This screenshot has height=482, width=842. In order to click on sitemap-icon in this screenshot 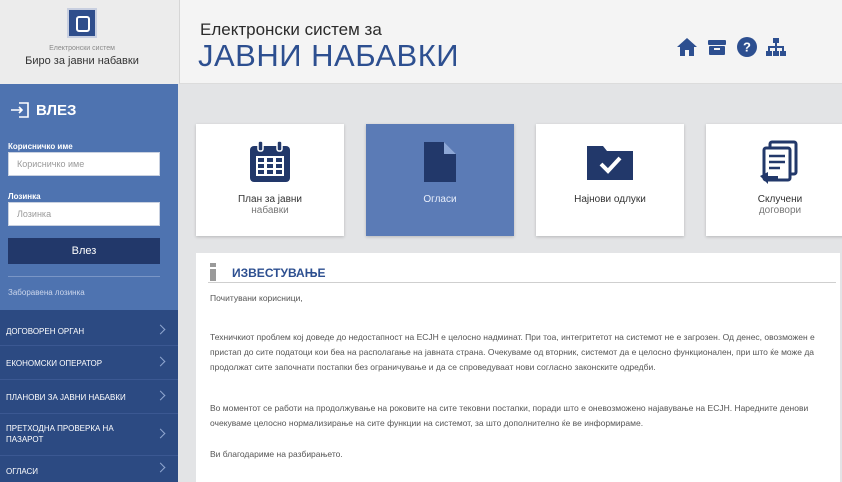, I will do `click(776, 47)`.